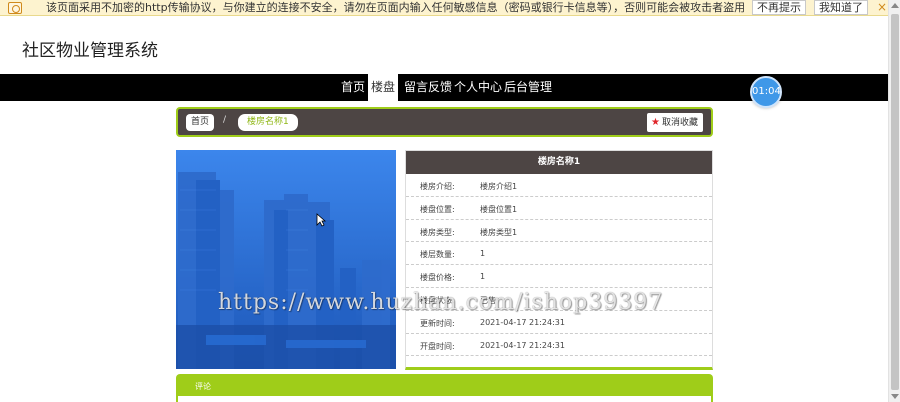  Describe the element at coordinates (444, 399) in the screenshot. I see `comments-body` at that location.